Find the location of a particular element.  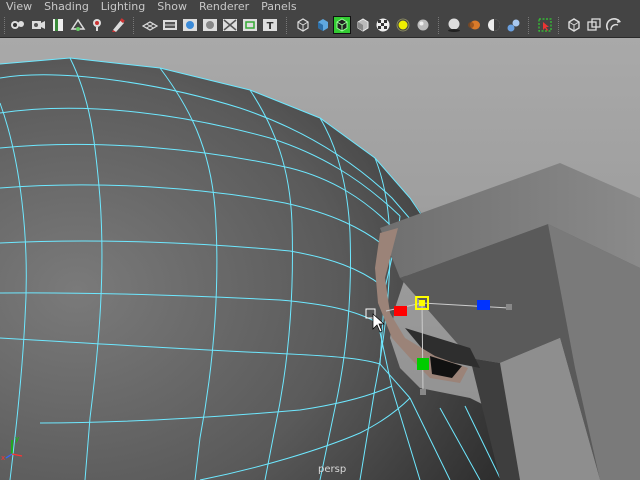

xray-active-icon is located at coordinates (594, 25).